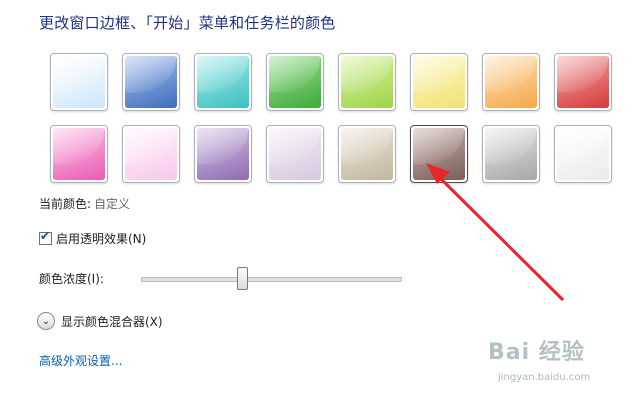  I want to click on watermark: Bai 经验 jingyan.baidu.com, so click(563, 364).